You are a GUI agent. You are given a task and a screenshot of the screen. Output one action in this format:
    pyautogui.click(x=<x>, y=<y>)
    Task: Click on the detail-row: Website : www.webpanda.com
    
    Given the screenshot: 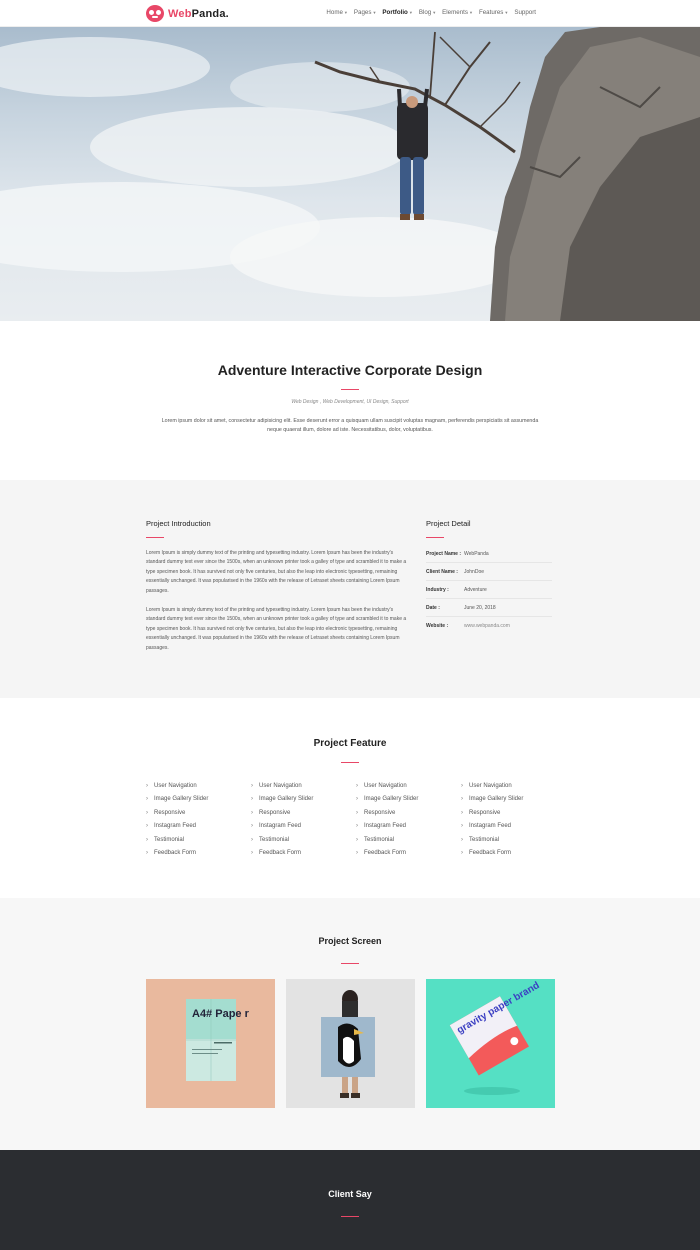 What is the action you would take?
    pyautogui.click(x=489, y=626)
    